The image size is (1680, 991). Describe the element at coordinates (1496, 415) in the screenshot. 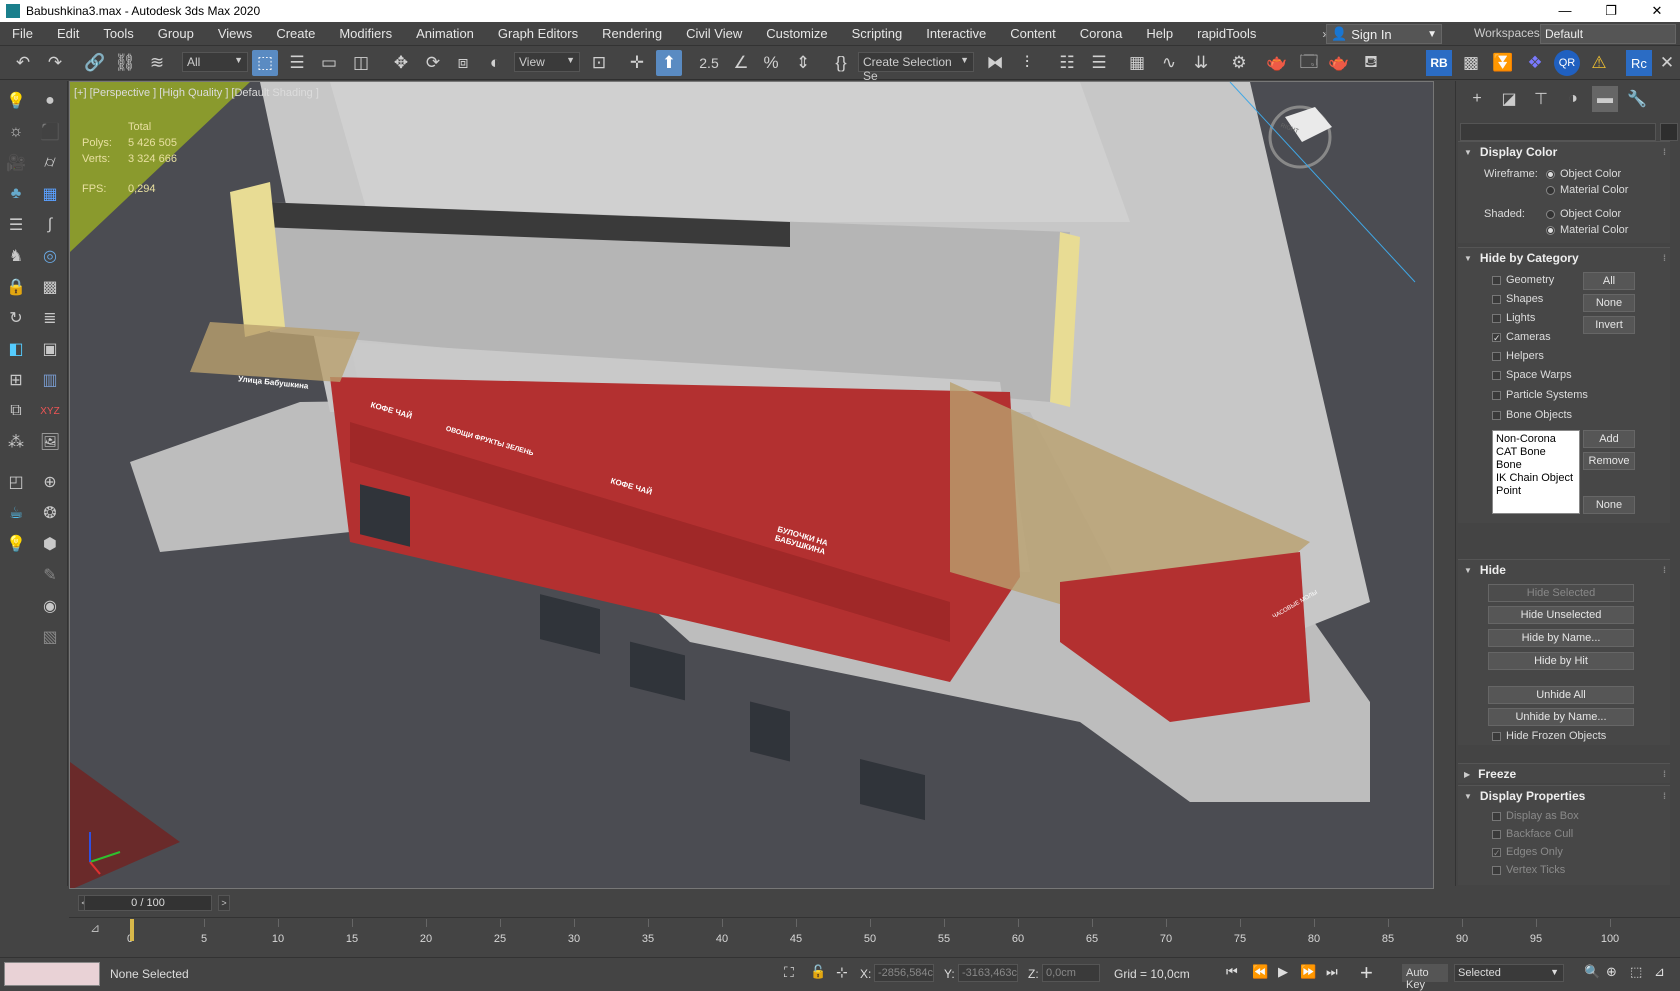

I see `bone-objects-checkbox` at that location.